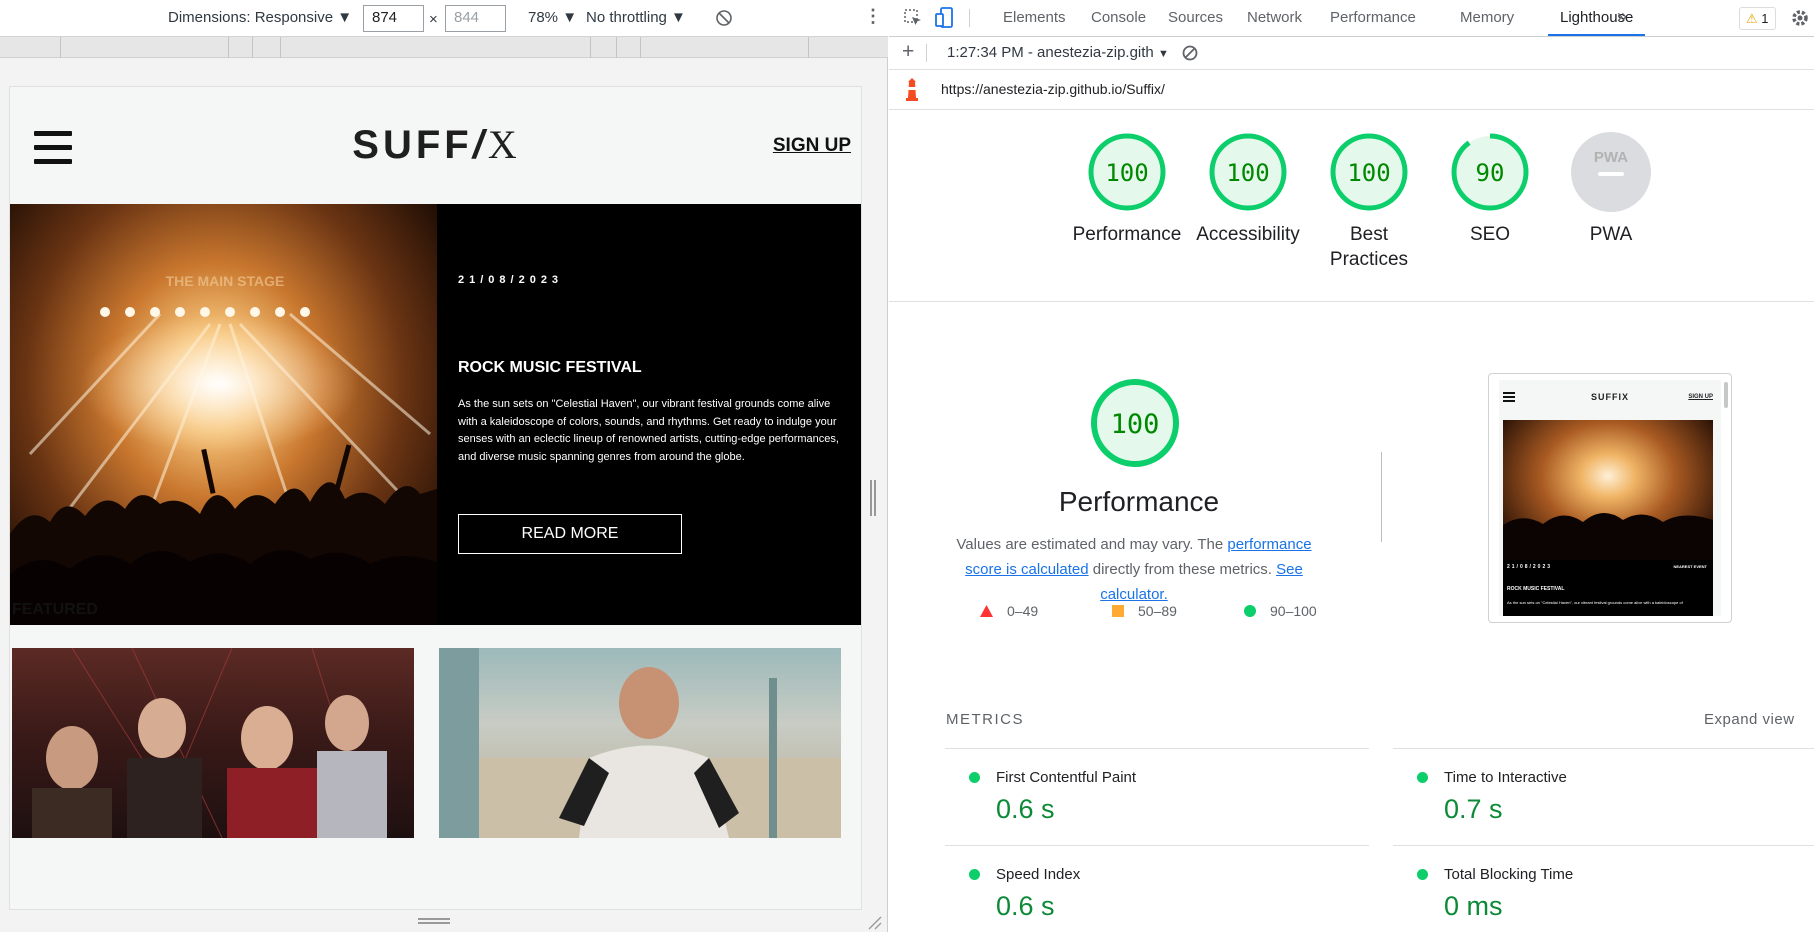  Describe the element at coordinates (1118, 18) in the screenshot. I see `tab-console: Console` at that location.